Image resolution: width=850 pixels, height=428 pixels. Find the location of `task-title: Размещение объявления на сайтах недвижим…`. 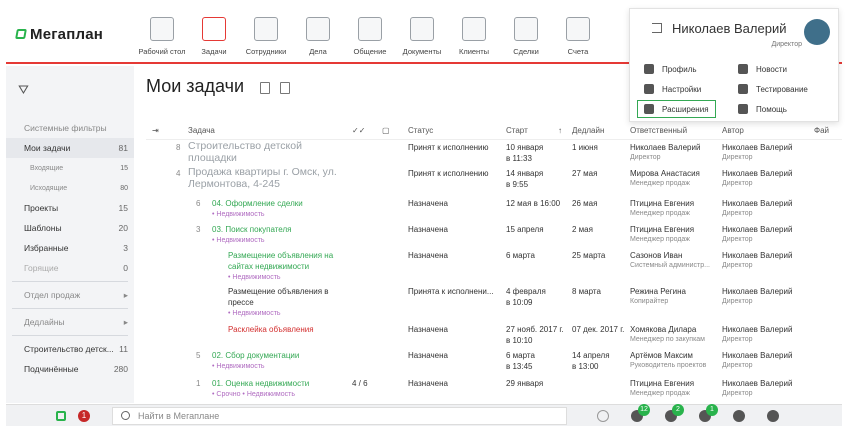

task-title: Размещение объявления на сайтах недвижим… is located at coordinates (288, 261).